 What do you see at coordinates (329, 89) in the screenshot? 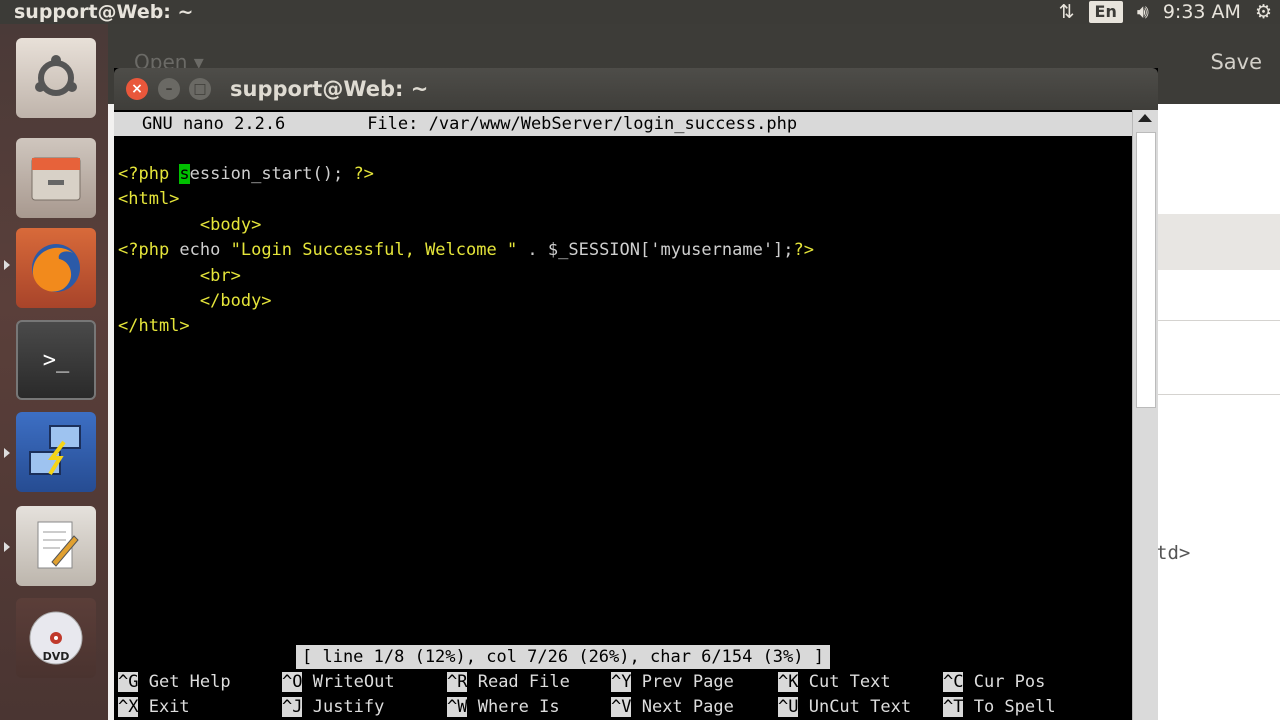
I see `terminal-title: support@Web: ~` at bounding box center [329, 89].